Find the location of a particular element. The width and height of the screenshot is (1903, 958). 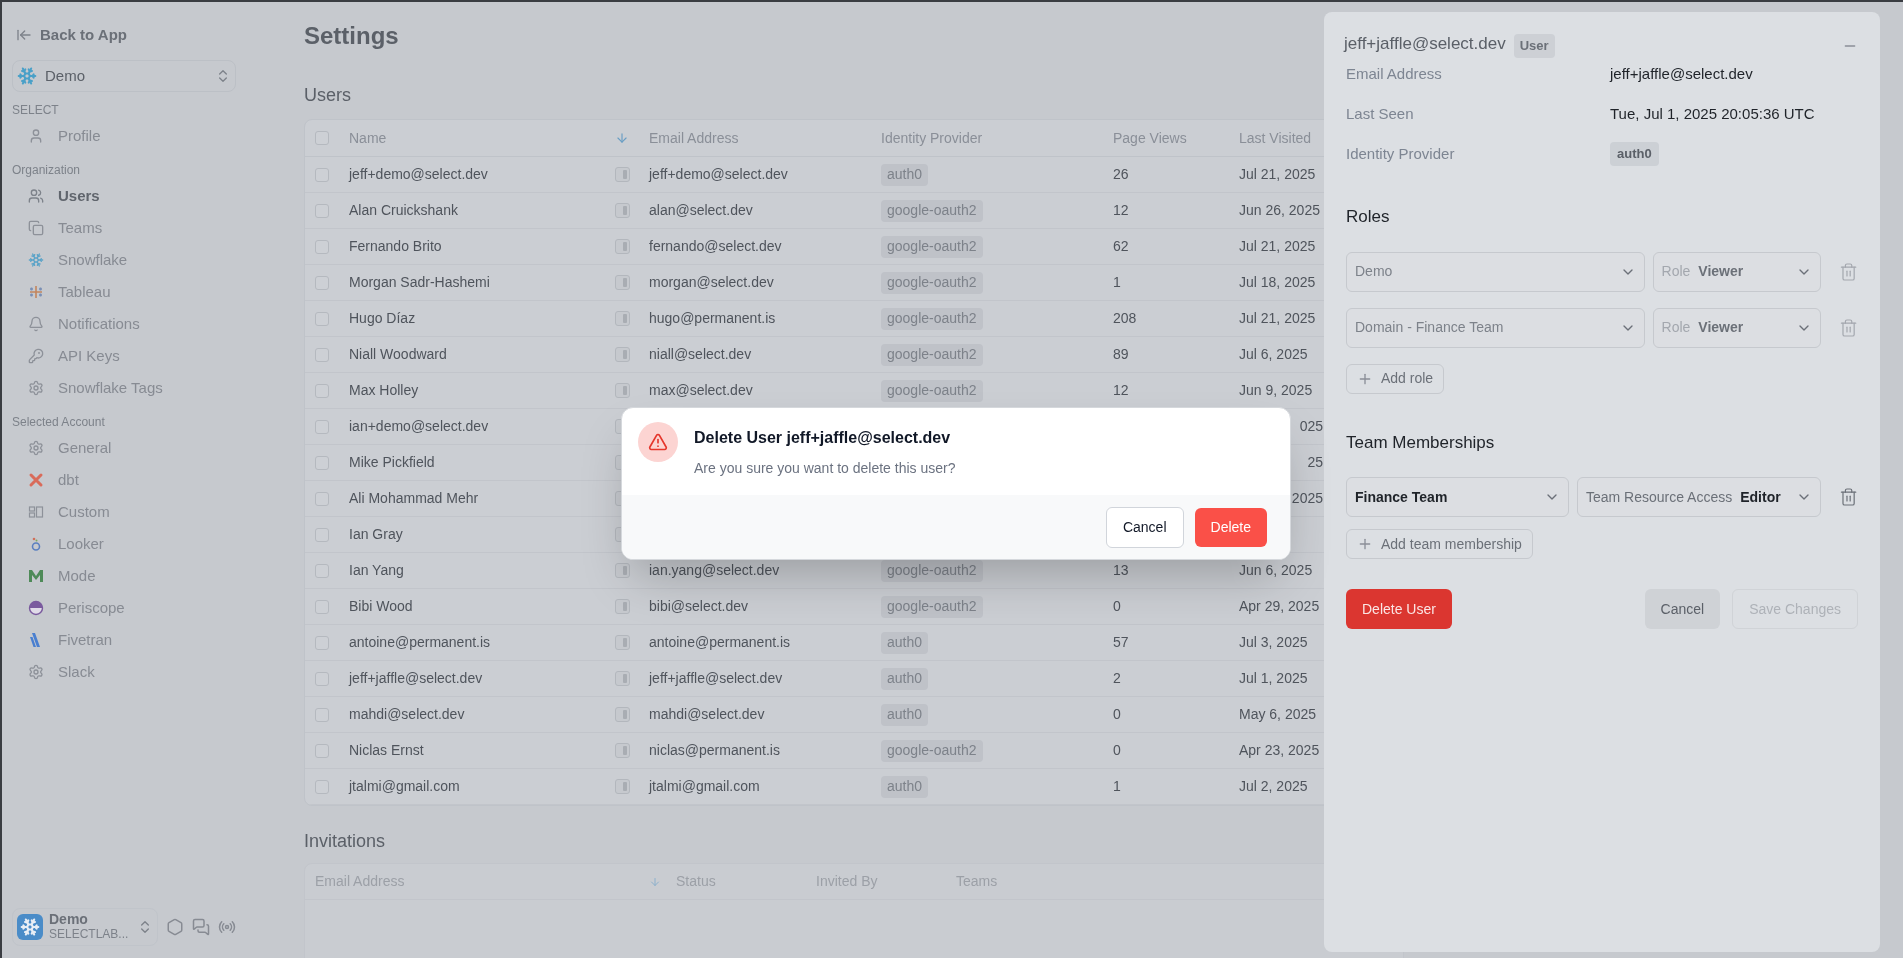

sidebar-item: Custom is located at coordinates (124, 512).